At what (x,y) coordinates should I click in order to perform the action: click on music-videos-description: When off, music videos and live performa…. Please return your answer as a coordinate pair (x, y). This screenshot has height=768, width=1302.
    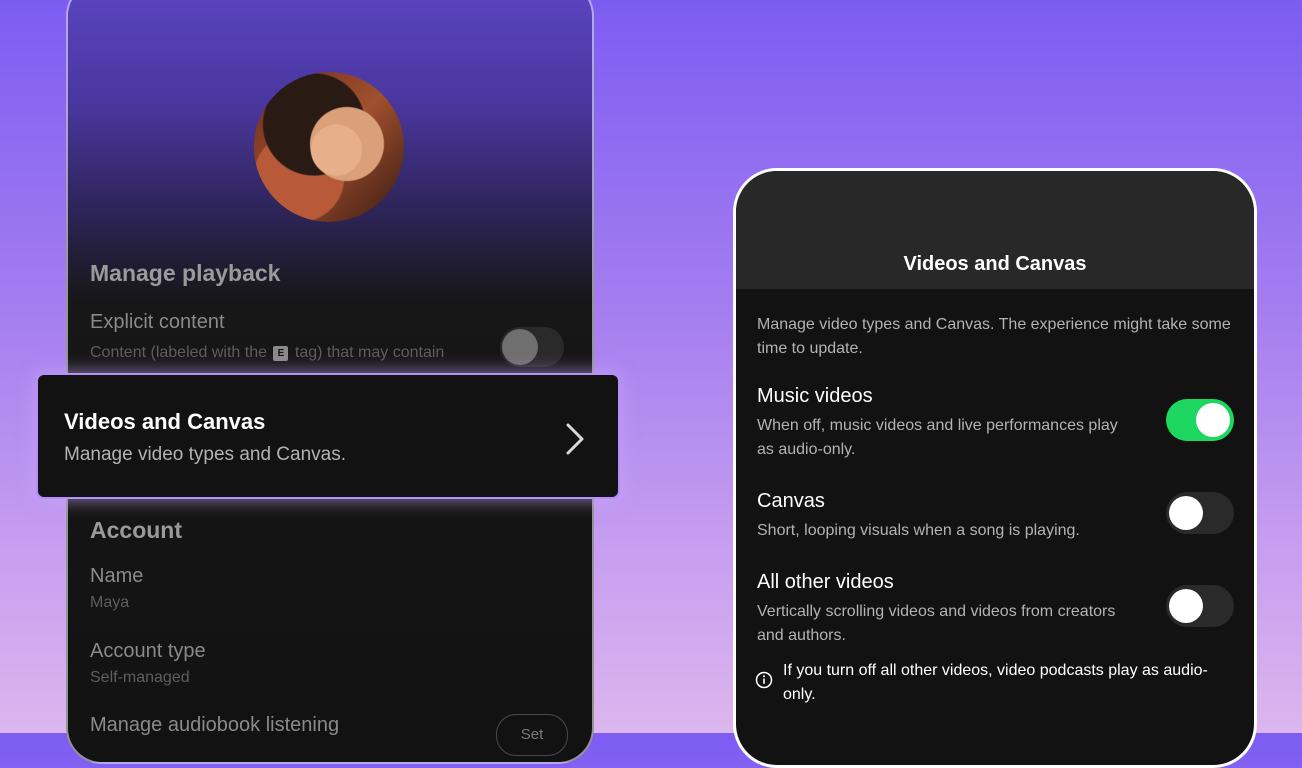
    Looking at the image, I should click on (937, 437).